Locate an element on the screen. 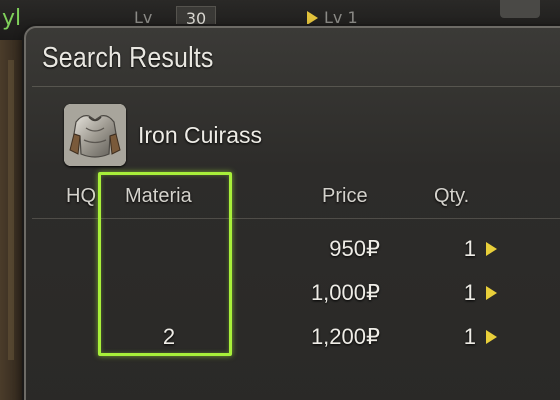  listing-price: 950₽ is located at coordinates (354, 248).